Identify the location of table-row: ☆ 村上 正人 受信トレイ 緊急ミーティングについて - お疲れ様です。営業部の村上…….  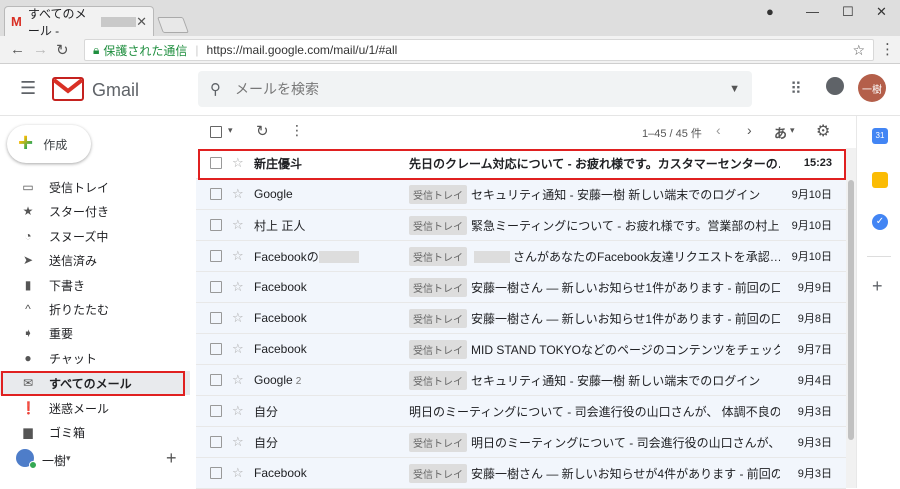
(521, 225).